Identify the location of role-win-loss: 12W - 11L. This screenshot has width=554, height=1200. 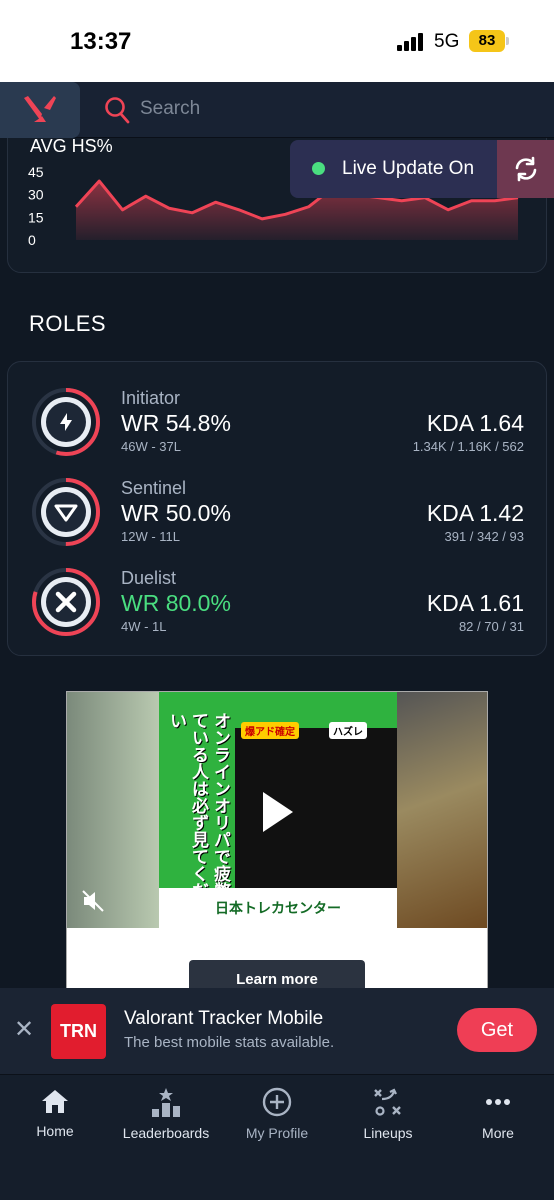
(151, 536).